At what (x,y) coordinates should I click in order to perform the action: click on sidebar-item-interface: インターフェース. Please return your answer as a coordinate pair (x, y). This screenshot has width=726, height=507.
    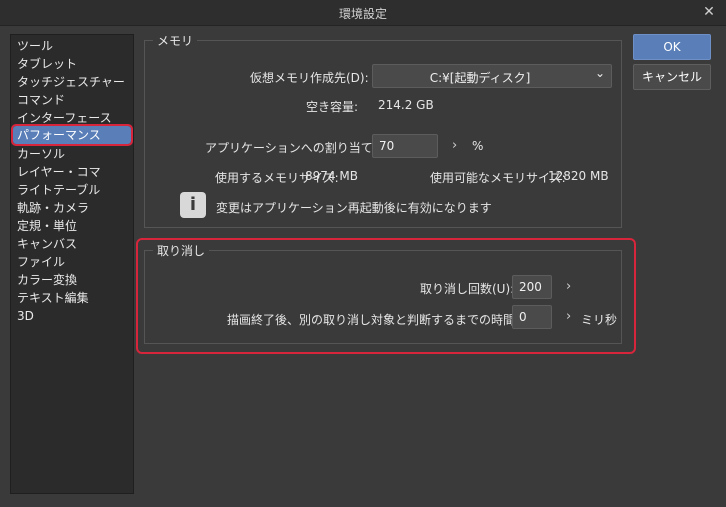
    Looking at the image, I should click on (72, 118).